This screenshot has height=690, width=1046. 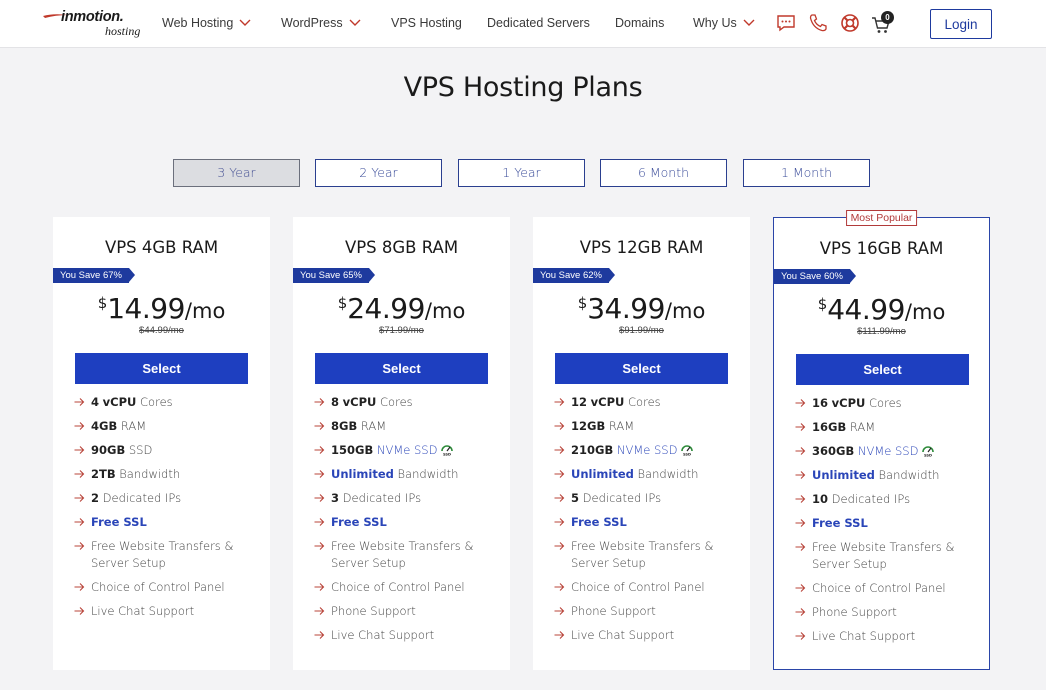 I want to click on inmotion-logo: inmotion. hosting, so click(x=98, y=25).